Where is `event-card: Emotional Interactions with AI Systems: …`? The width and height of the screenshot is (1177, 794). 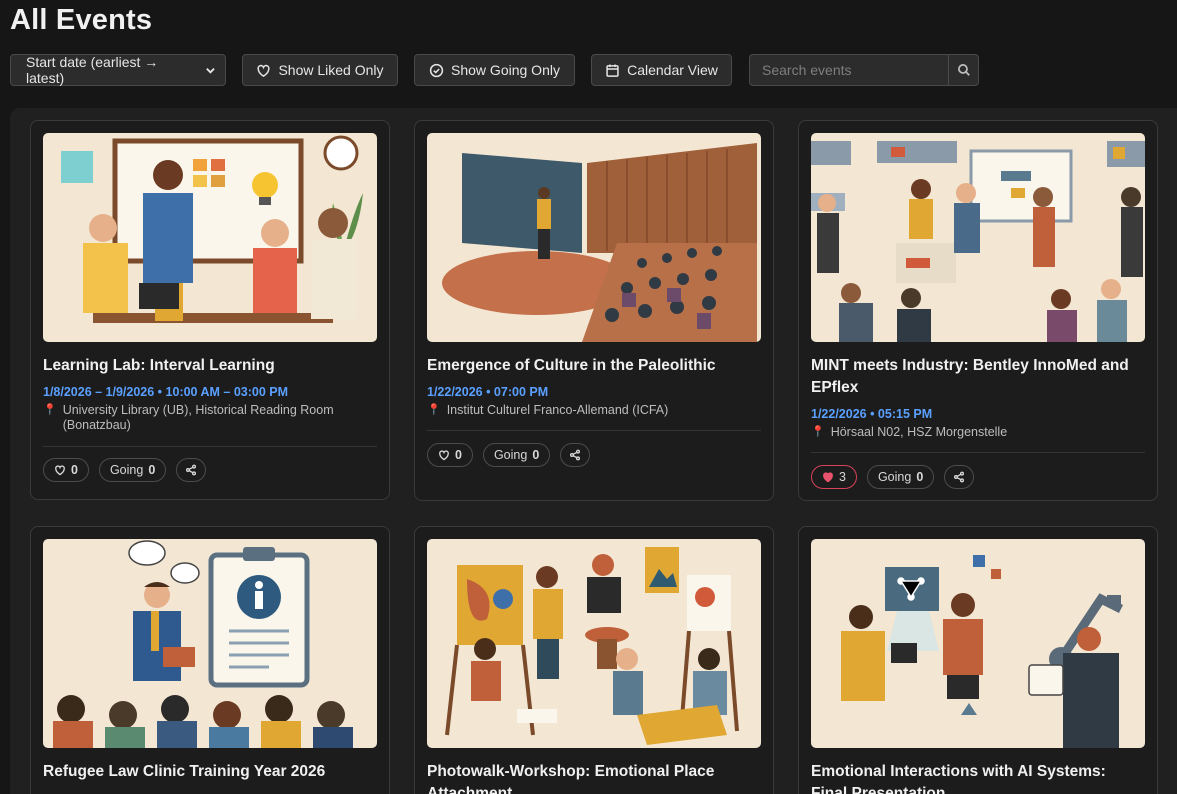
event-card: Emotional Interactions with AI Systems: … is located at coordinates (978, 660).